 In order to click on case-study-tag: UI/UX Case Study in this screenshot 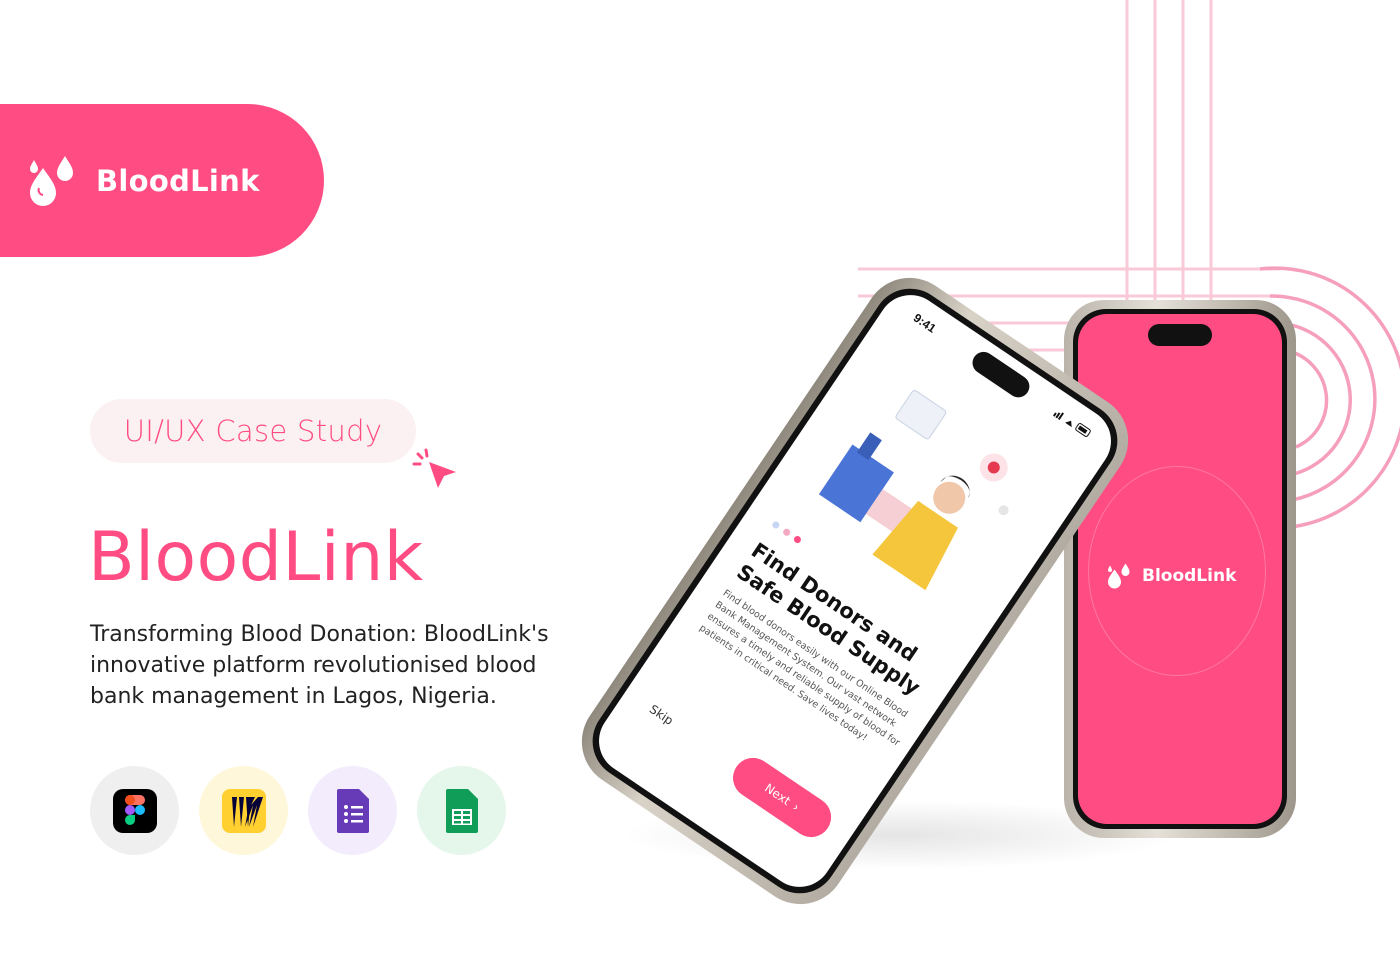, I will do `click(253, 431)`.